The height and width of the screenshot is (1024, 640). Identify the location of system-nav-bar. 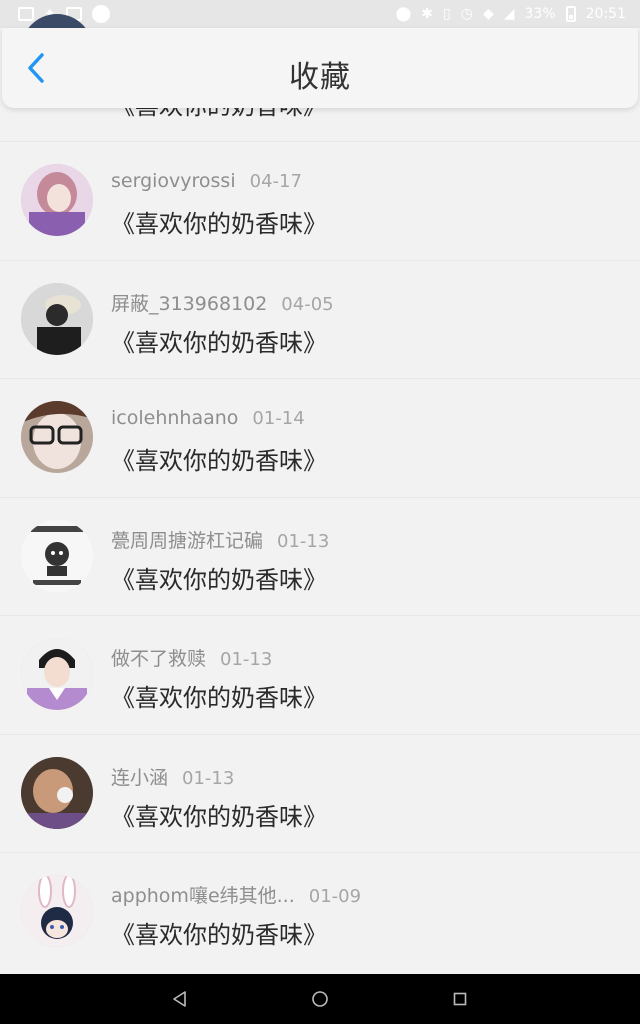
(320, 999).